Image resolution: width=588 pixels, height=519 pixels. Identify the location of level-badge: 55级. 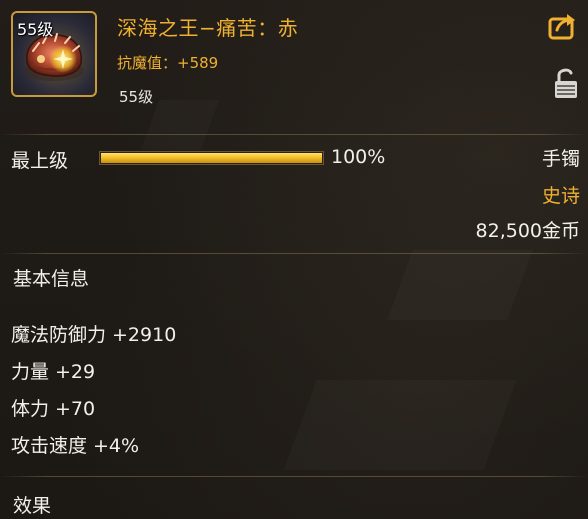
(35, 29).